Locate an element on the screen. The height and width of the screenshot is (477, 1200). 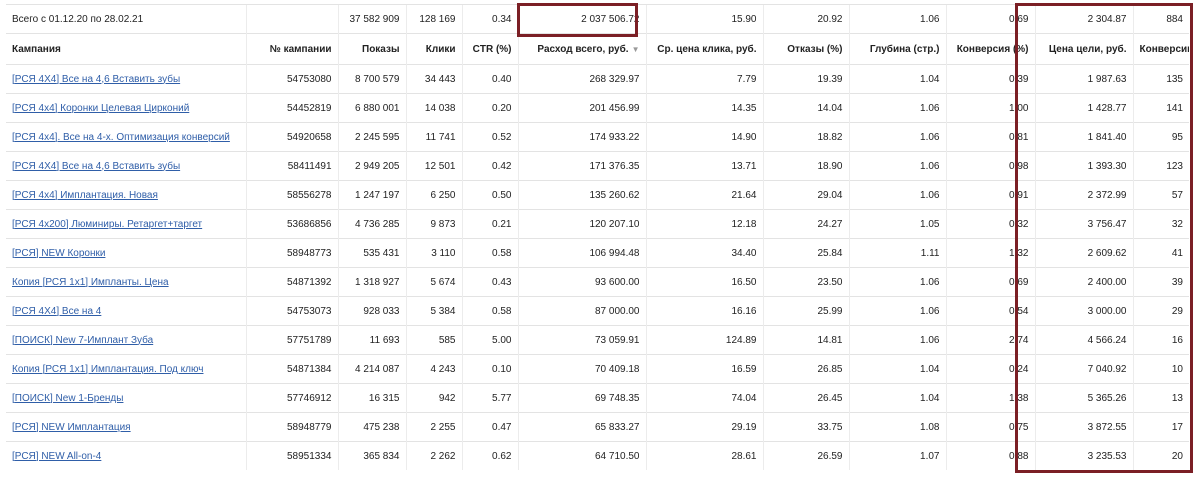
sort-down-icon: ▼ is located at coordinates (636, 49).